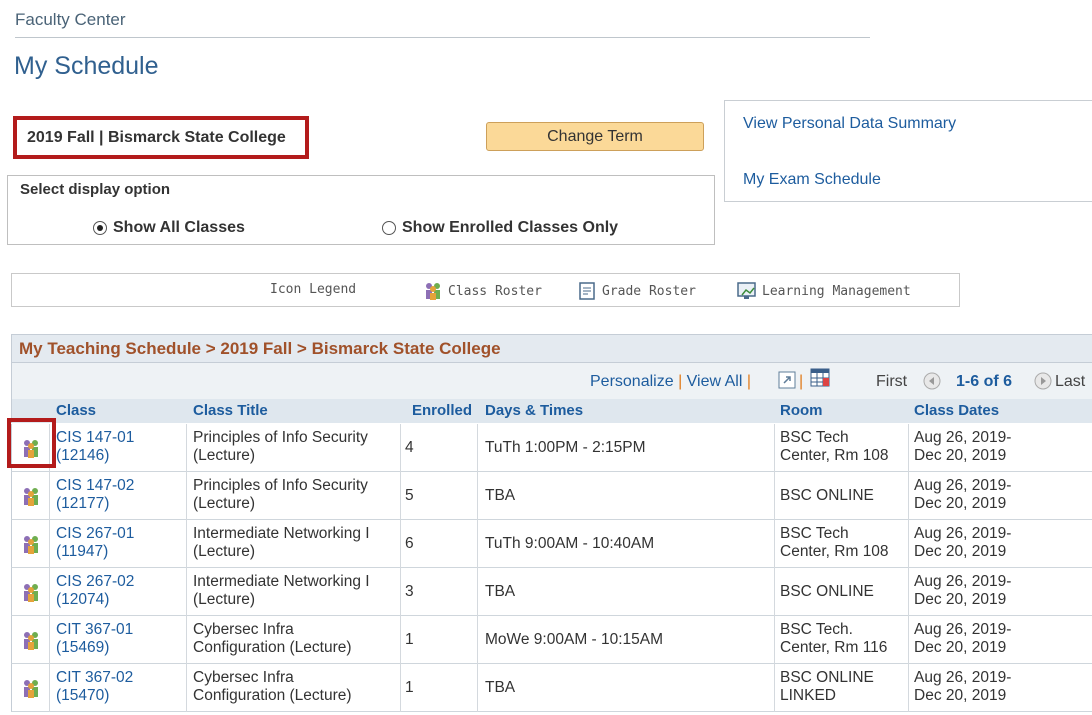 The height and width of the screenshot is (715, 1092). What do you see at coordinates (409, 447) in the screenshot?
I see `enrolled-count: 4` at bounding box center [409, 447].